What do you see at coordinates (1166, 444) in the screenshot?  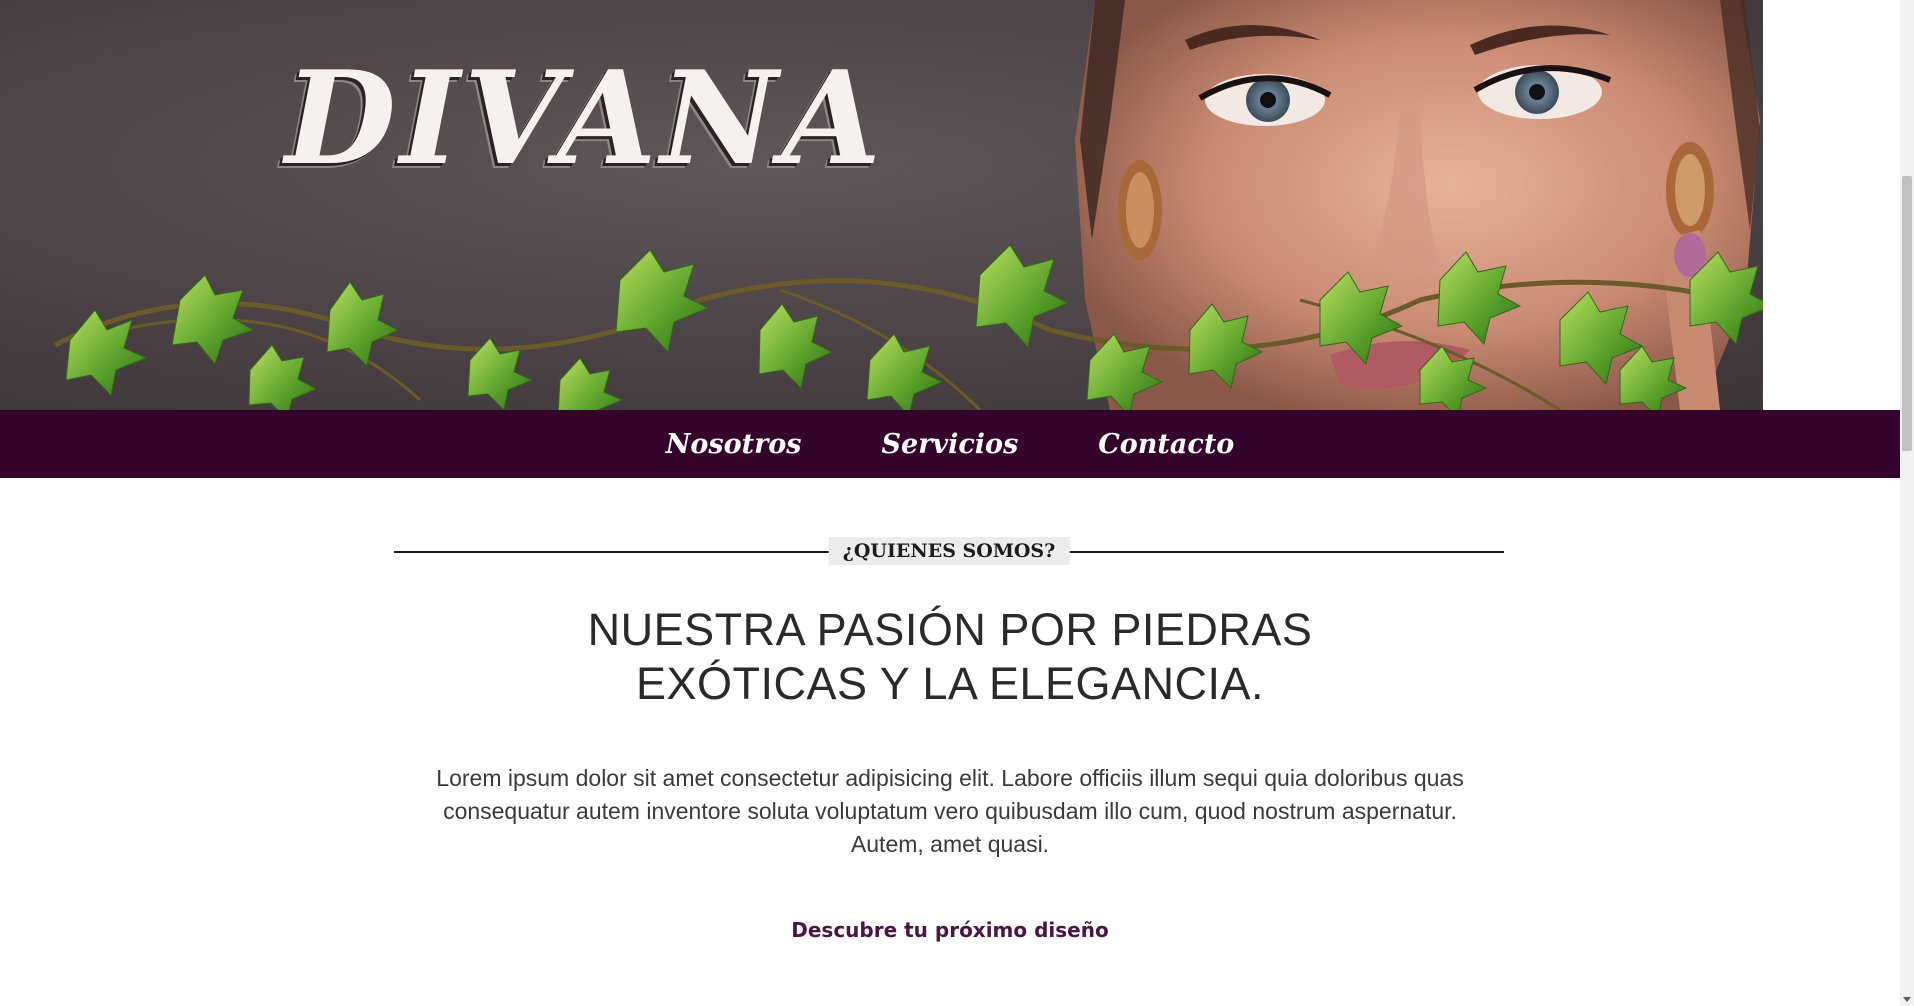 I see `nav-link-contacto: Contacto` at bounding box center [1166, 444].